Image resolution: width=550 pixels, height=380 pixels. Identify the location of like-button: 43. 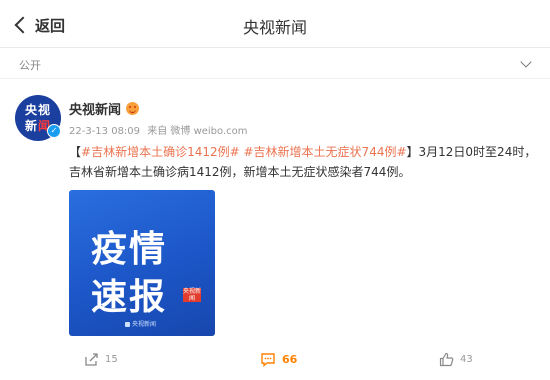
(456, 359).